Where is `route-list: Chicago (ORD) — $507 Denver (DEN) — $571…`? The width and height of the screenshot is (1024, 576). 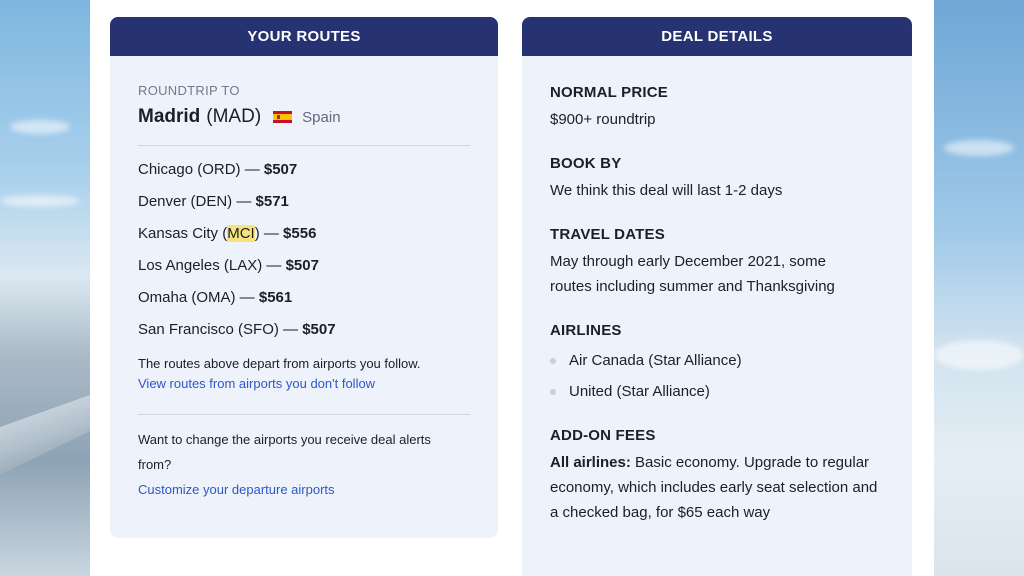 route-list: Chicago (ORD) — $507 Denver (DEN) — $571… is located at coordinates (304, 256).